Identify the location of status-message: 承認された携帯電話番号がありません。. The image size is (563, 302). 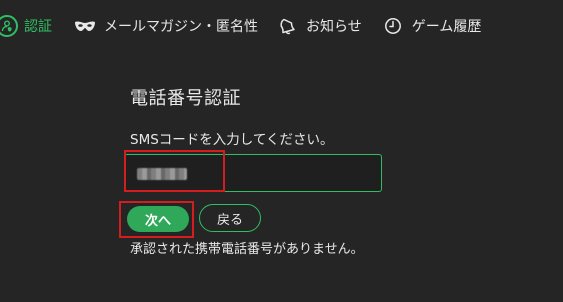
(247, 249).